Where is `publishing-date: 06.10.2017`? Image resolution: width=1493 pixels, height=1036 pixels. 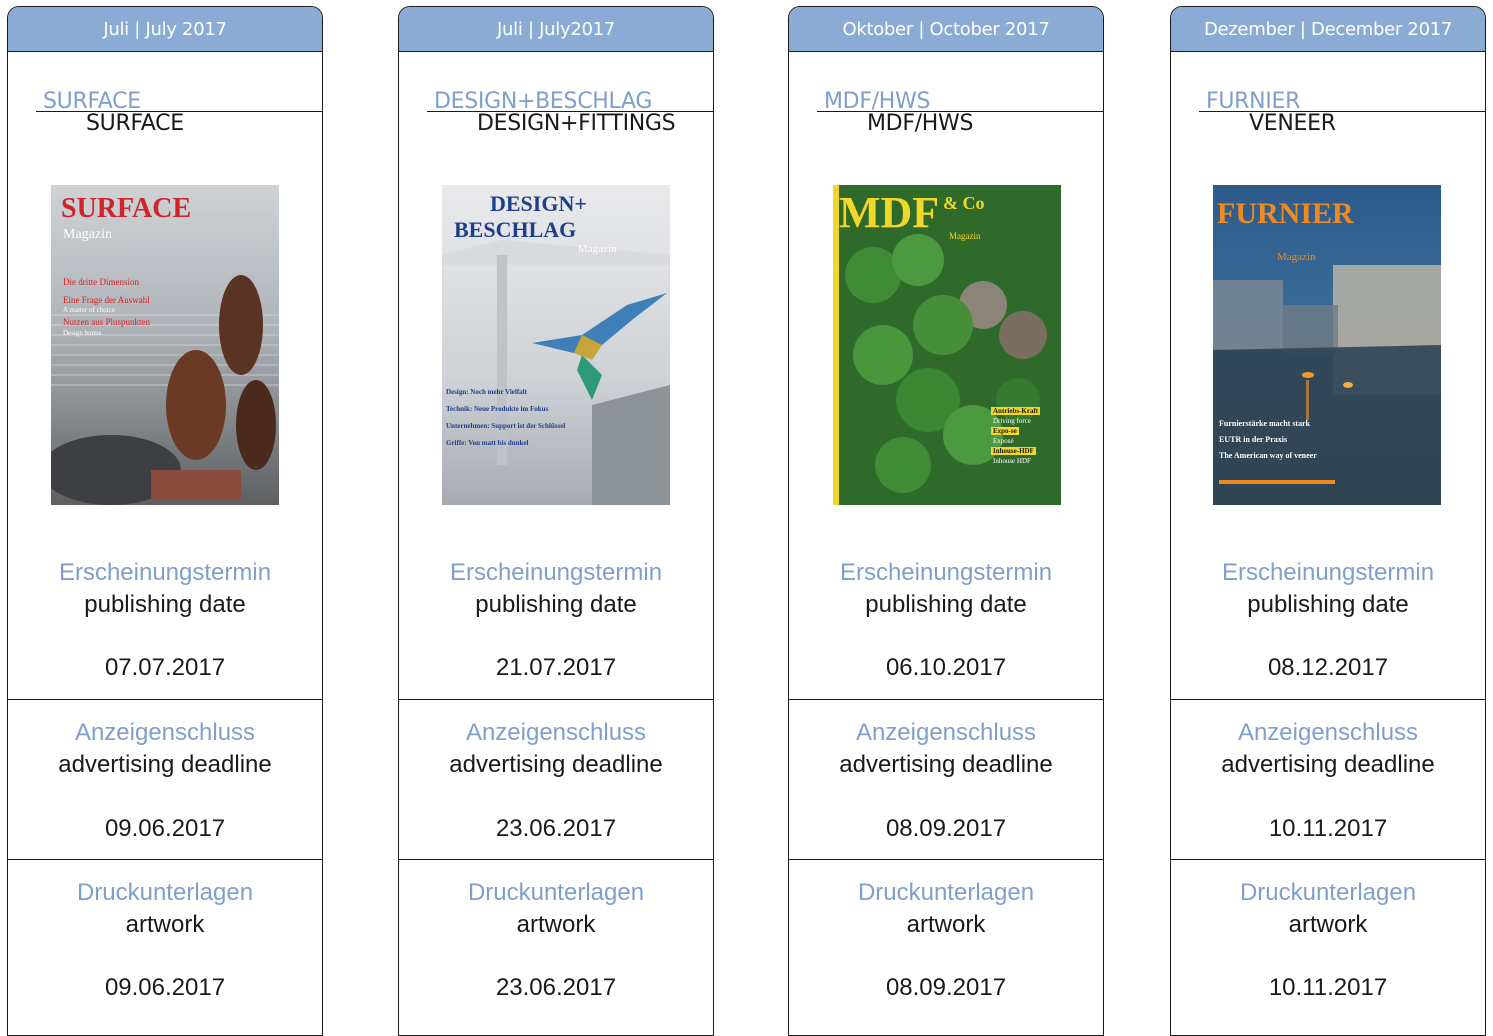 publishing-date: 06.10.2017 is located at coordinates (946, 667).